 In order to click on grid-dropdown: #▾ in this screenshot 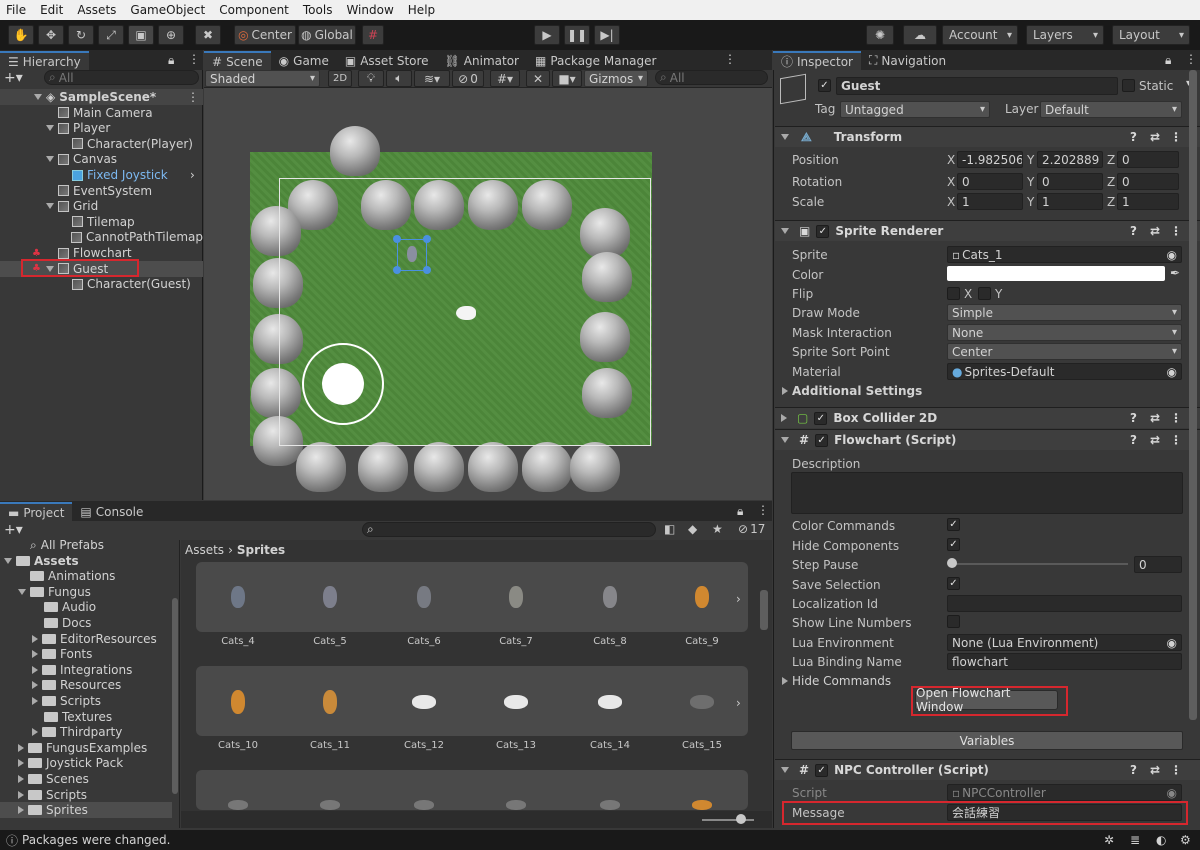, I will do `click(505, 78)`.